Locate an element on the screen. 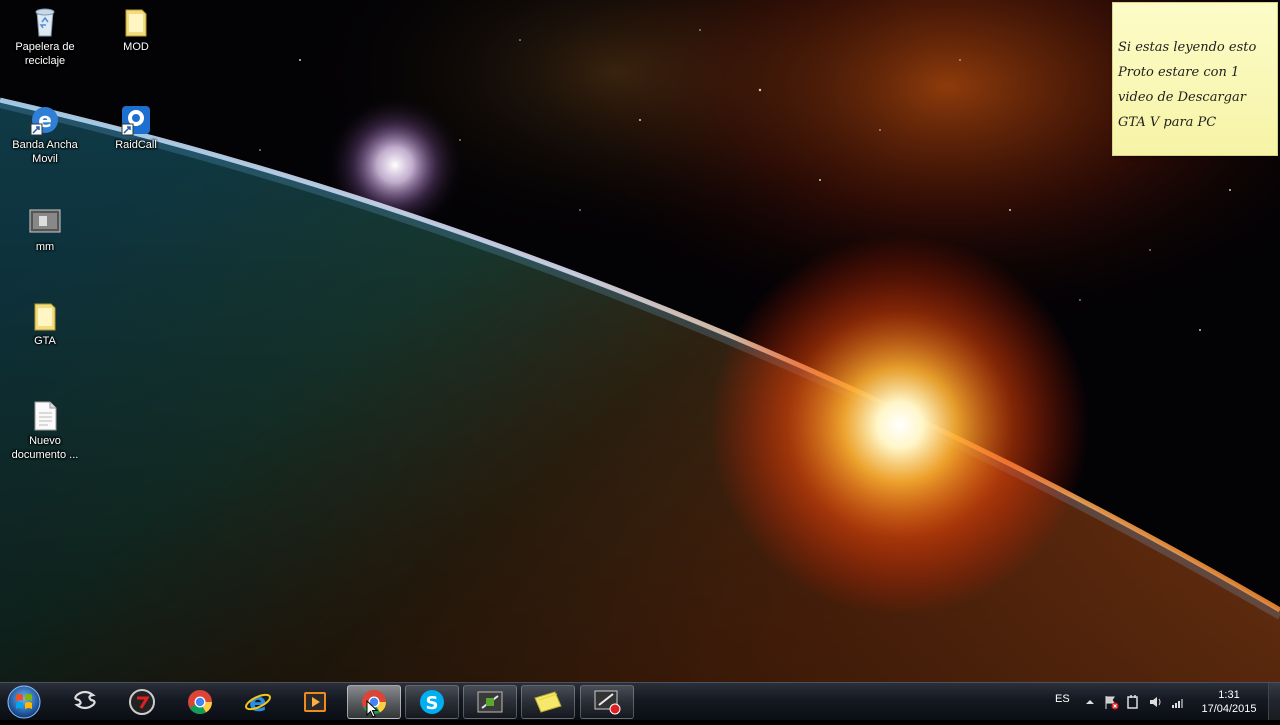  taskbar: e S ES 1:31 17/04/2015 is located at coordinates (640, 701).